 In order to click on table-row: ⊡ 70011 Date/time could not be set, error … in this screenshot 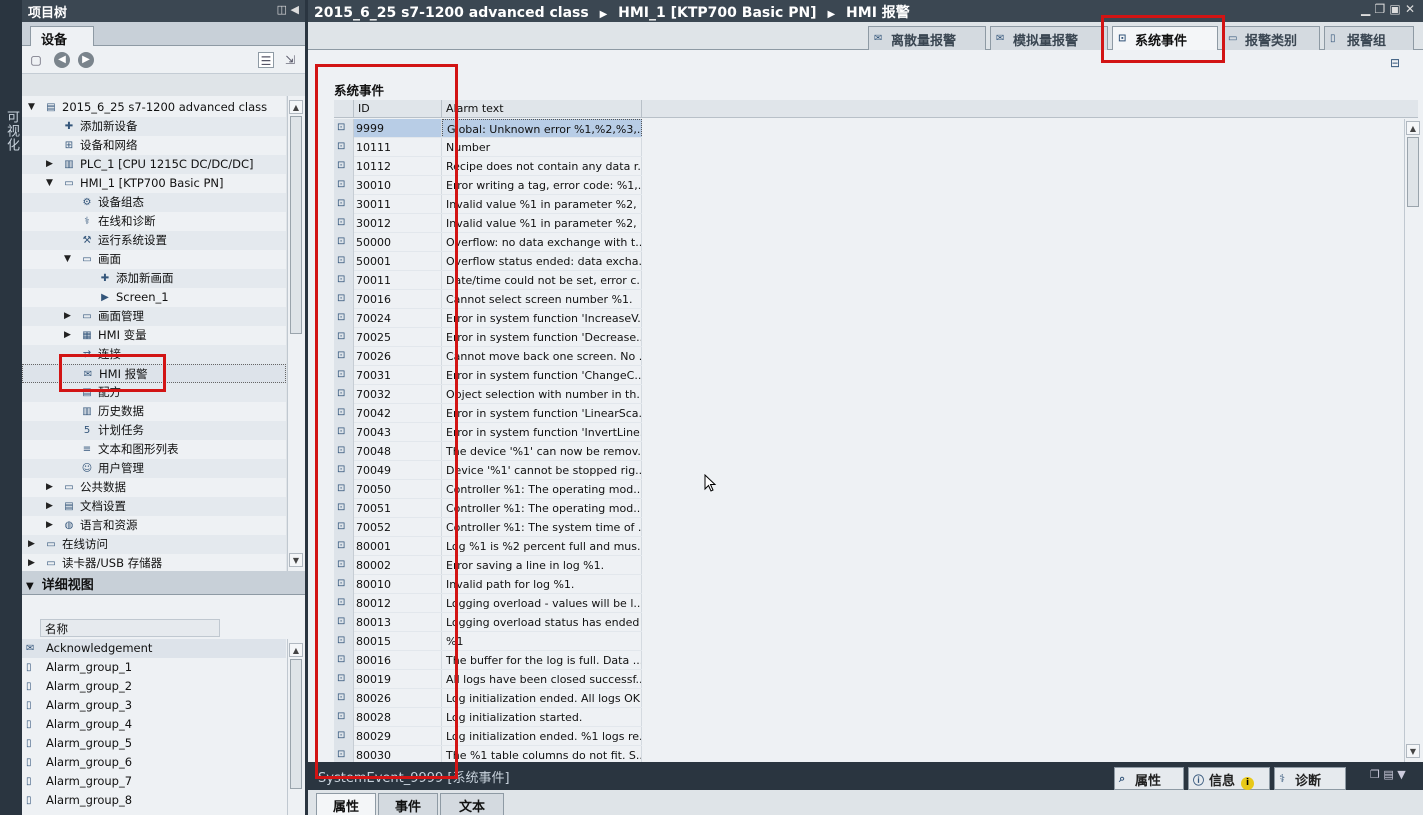, I will do `click(869, 280)`.